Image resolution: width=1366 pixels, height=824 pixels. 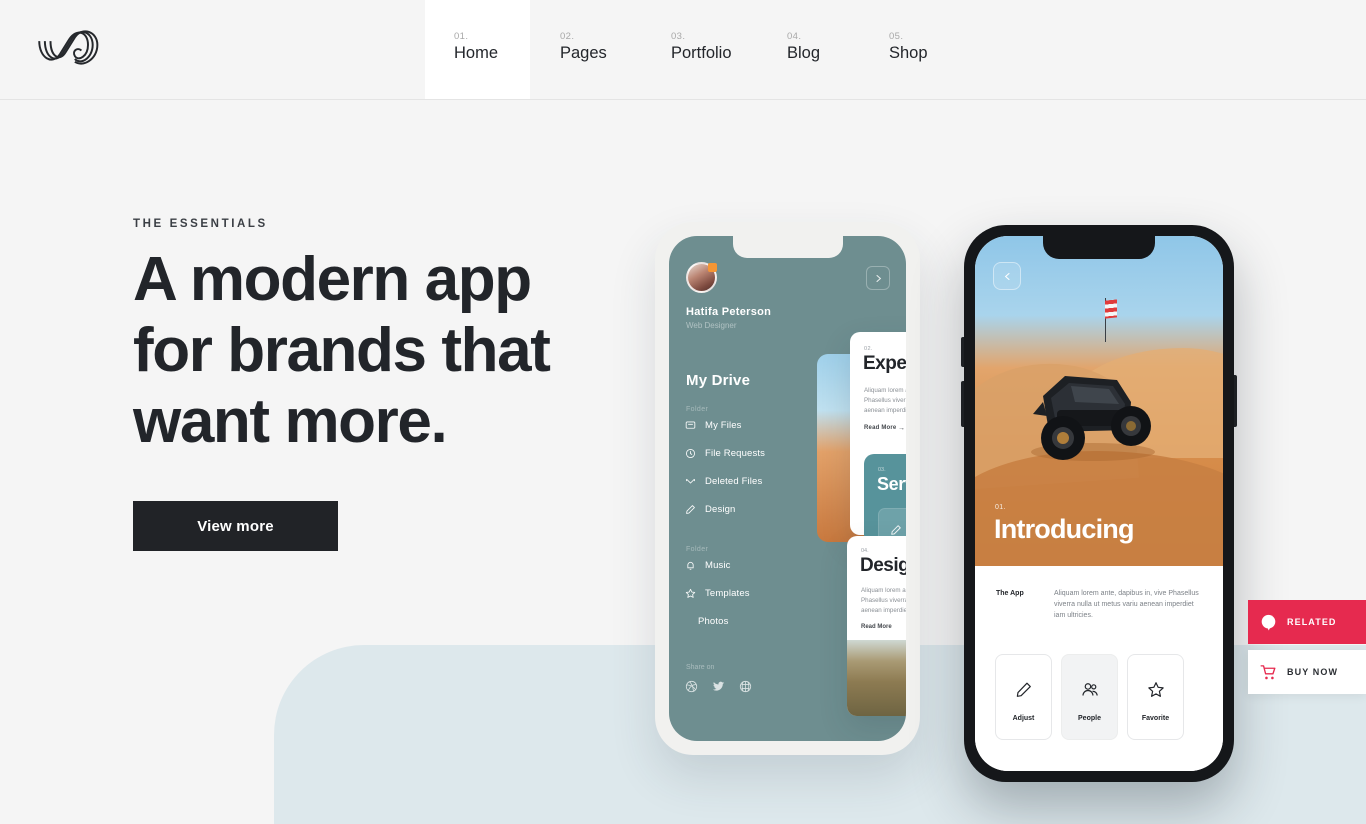 I want to click on nav-num: 03., so click(x=678, y=36).